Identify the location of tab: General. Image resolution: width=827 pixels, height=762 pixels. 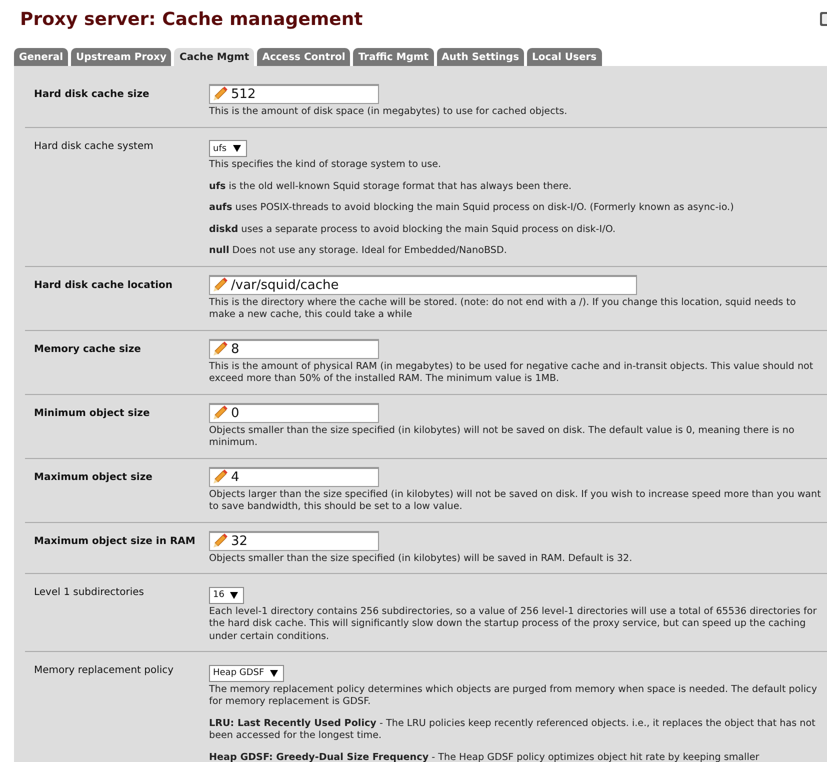
(41, 57).